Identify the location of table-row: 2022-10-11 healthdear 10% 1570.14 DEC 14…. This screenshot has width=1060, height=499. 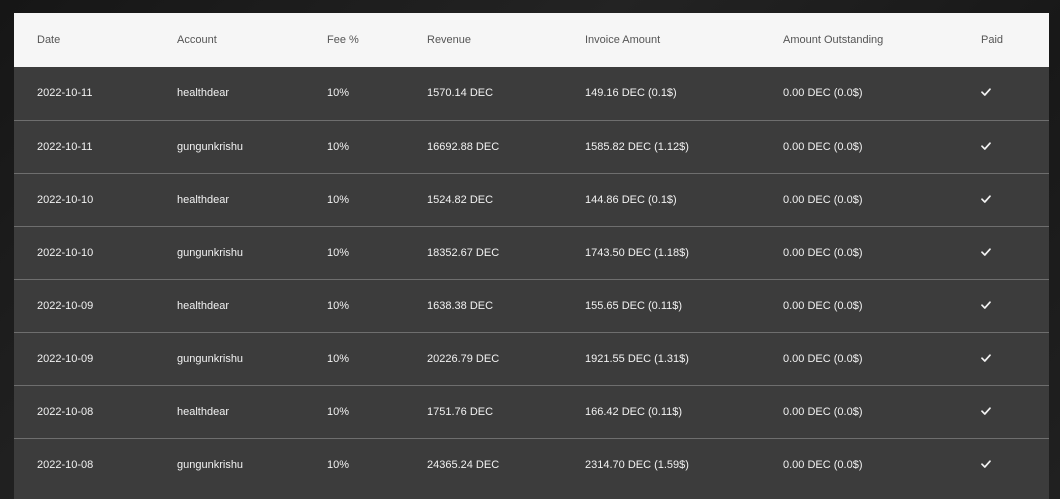
(531, 93).